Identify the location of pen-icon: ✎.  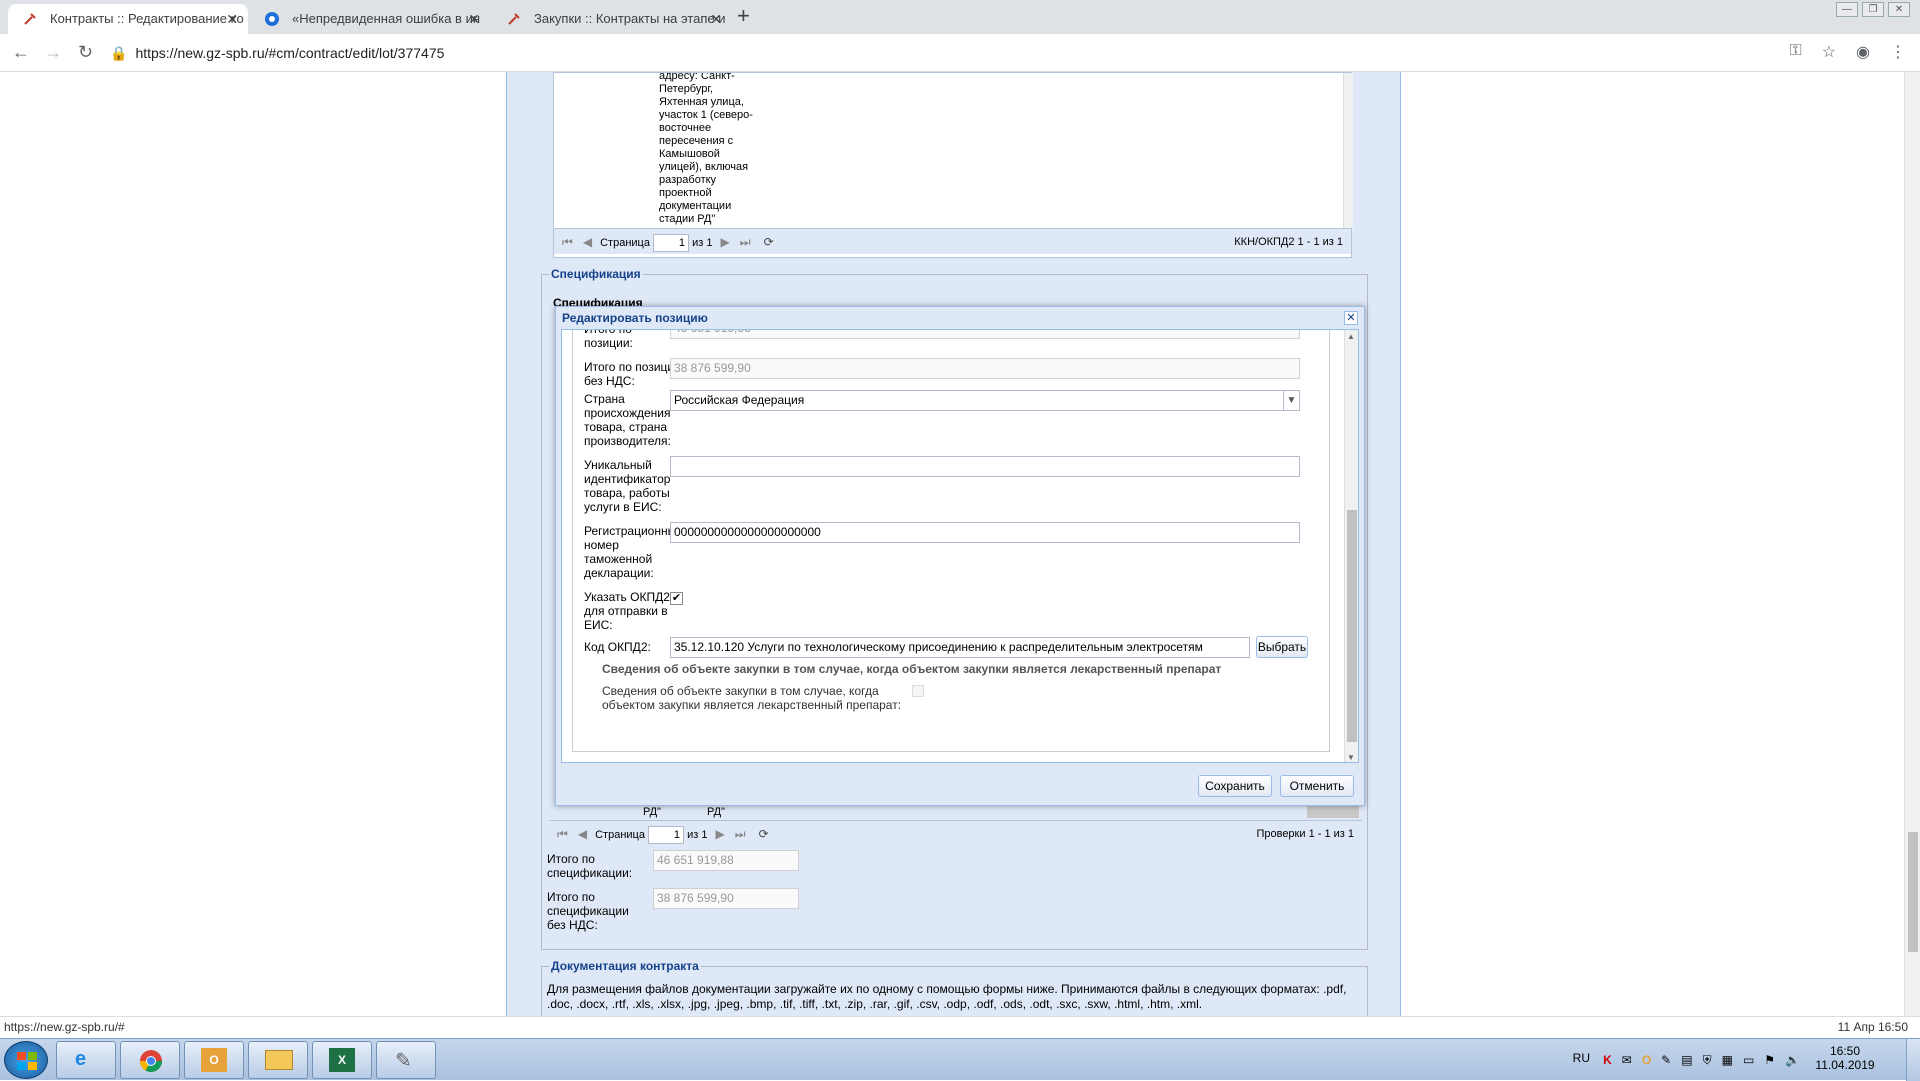
(1666, 1060).